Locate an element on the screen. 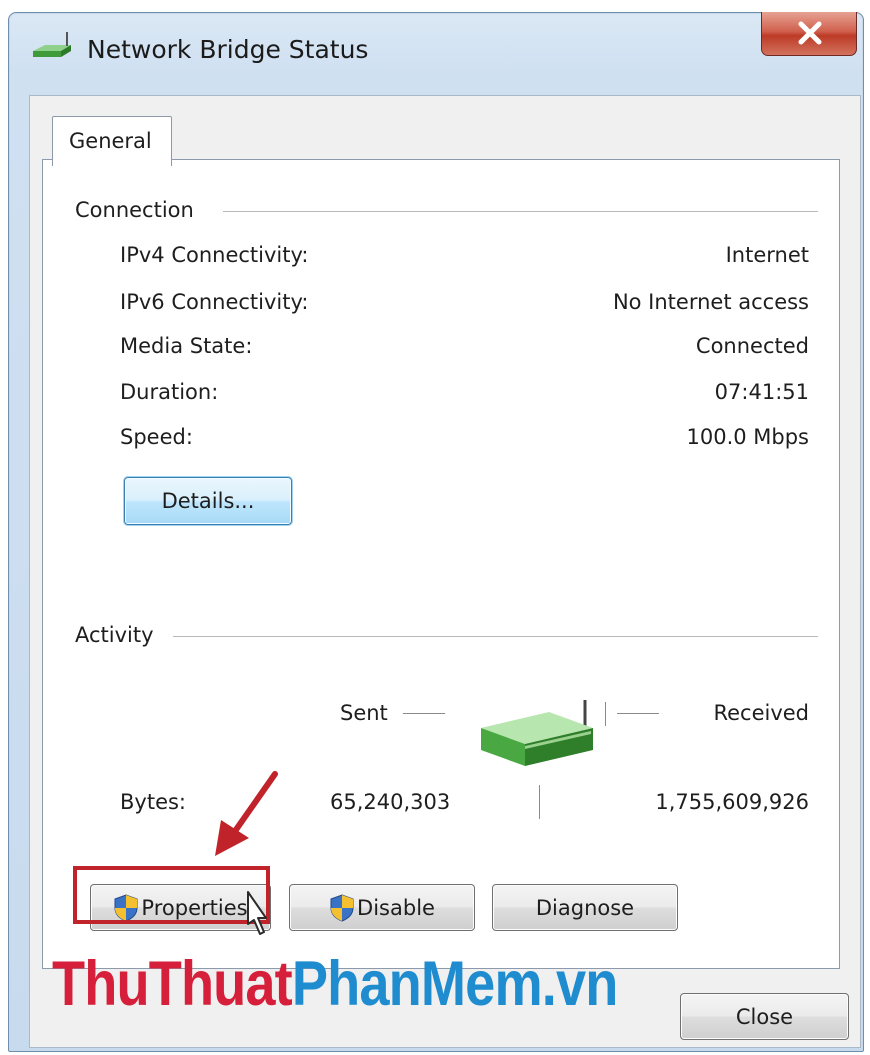 Image resolution: width=870 pixels, height=1055 pixels. activity-heading: Activity is located at coordinates (118, 635).